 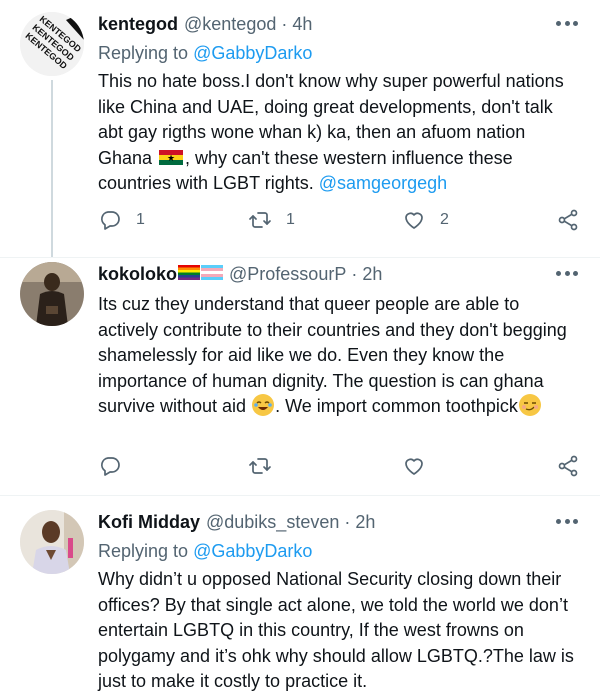 I want to click on tweet-header: kentegod @kentegod · 4h, so click(x=340, y=26).